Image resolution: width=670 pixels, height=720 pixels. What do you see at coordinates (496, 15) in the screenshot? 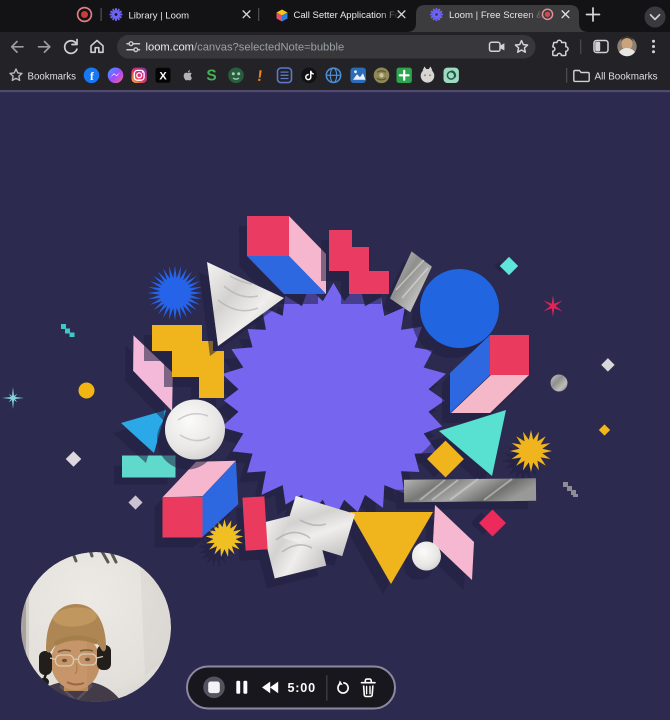
I see `svg-text: Loom | Free Screen &` at bounding box center [496, 15].